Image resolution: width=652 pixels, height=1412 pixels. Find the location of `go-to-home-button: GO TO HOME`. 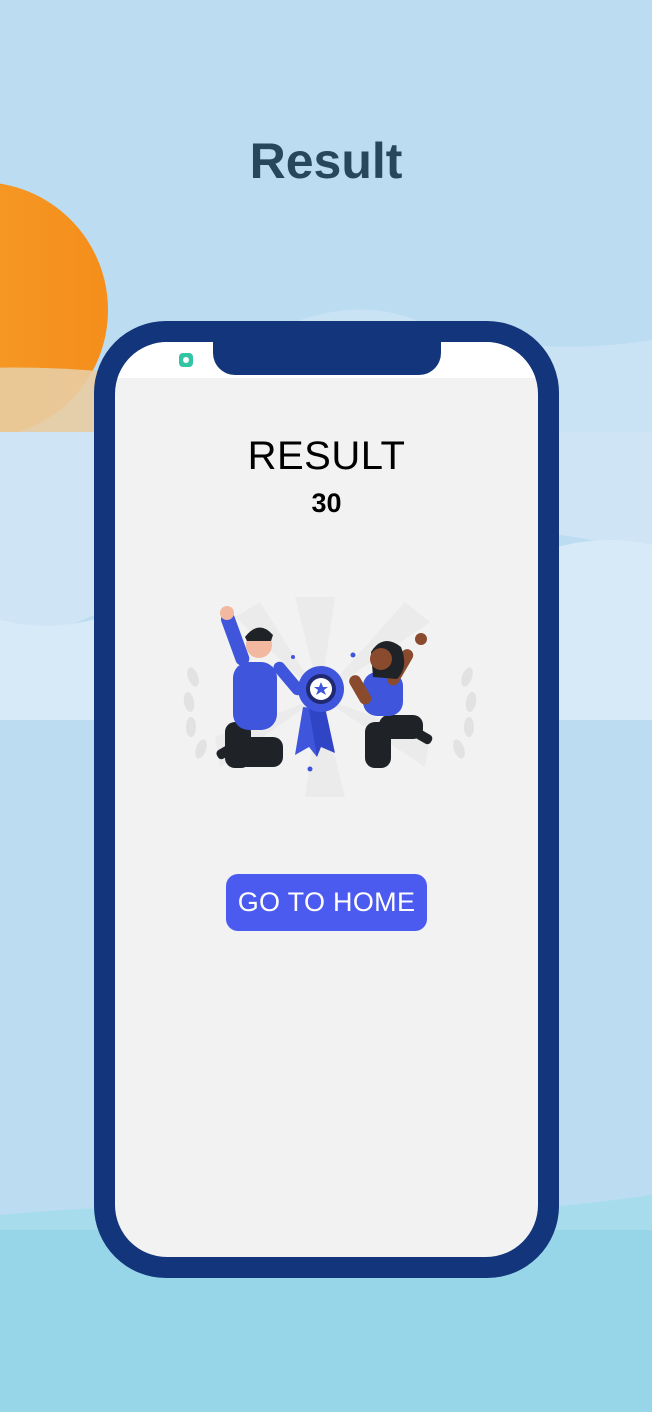

go-to-home-button: GO TO HOME is located at coordinates (326, 902).